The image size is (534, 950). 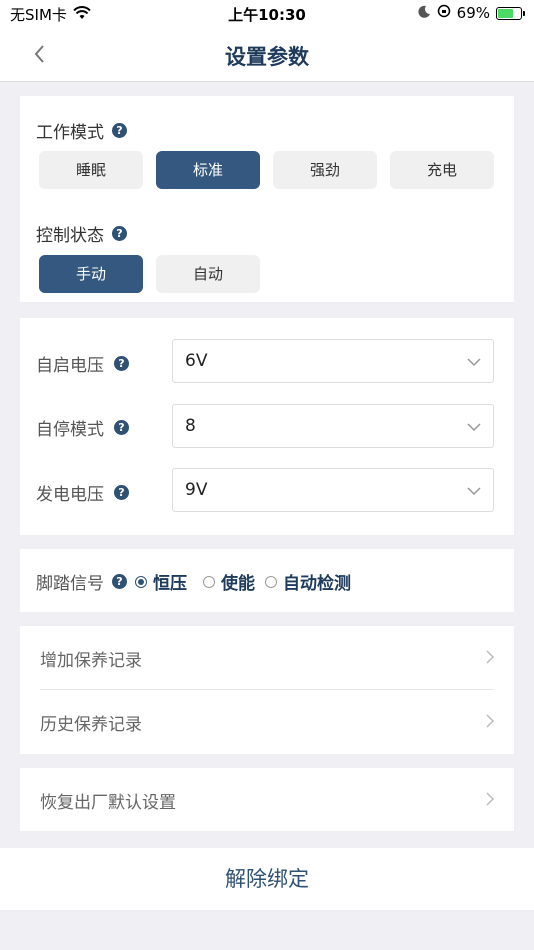 I want to click on radio-label: 自动检测, so click(x=317, y=584).